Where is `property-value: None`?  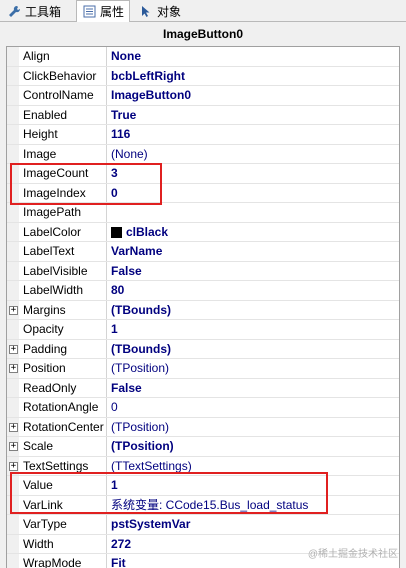 property-value: None is located at coordinates (253, 56).